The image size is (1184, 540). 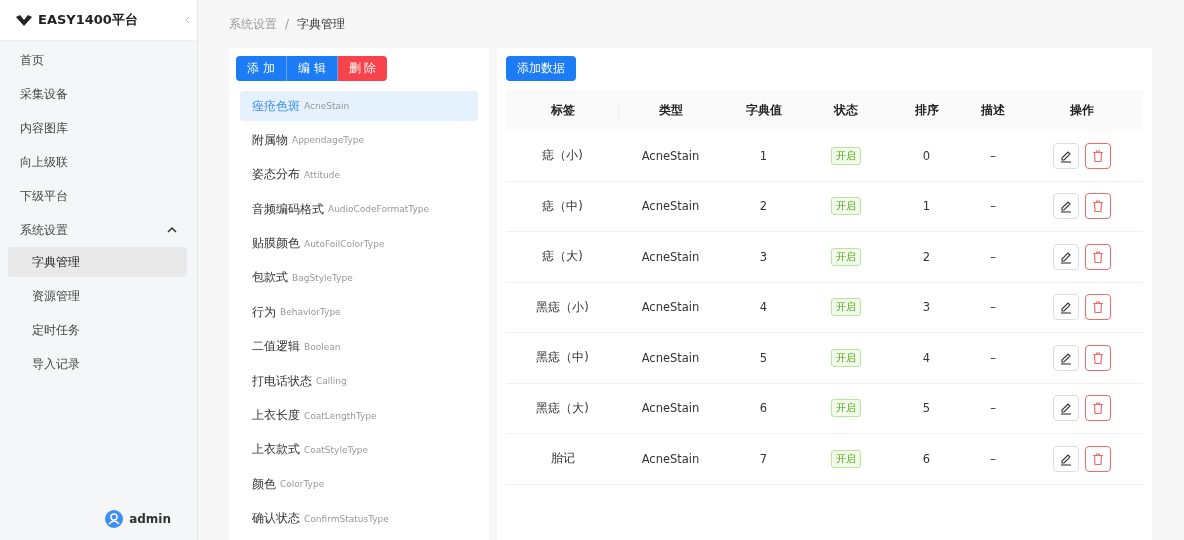 I want to click on table-cell: 黑痣（中), so click(x=562, y=358).